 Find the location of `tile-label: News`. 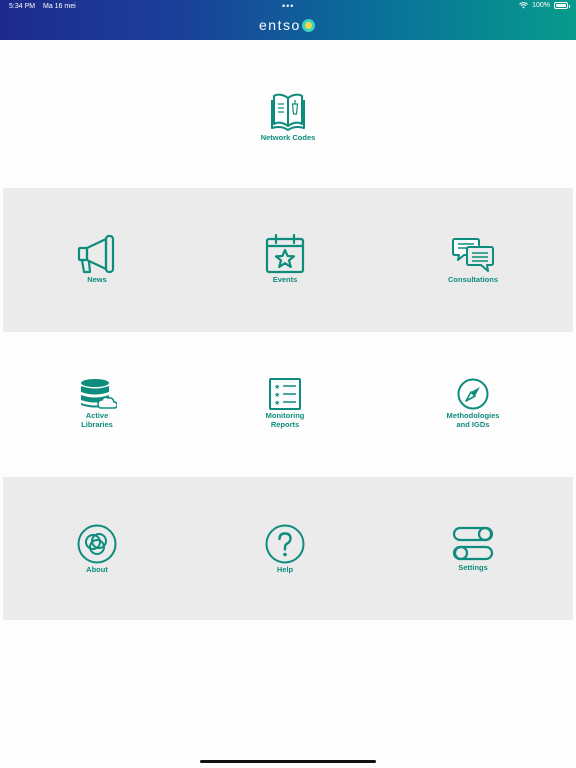

tile-label: News is located at coordinates (97, 279).